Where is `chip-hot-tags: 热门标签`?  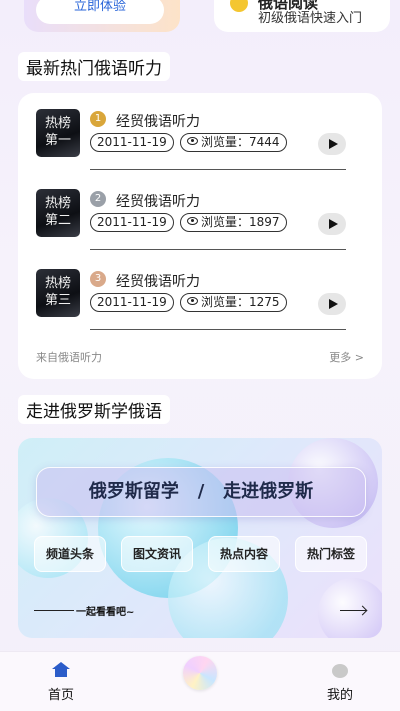 chip-hot-tags: 热门标签 is located at coordinates (331, 554).